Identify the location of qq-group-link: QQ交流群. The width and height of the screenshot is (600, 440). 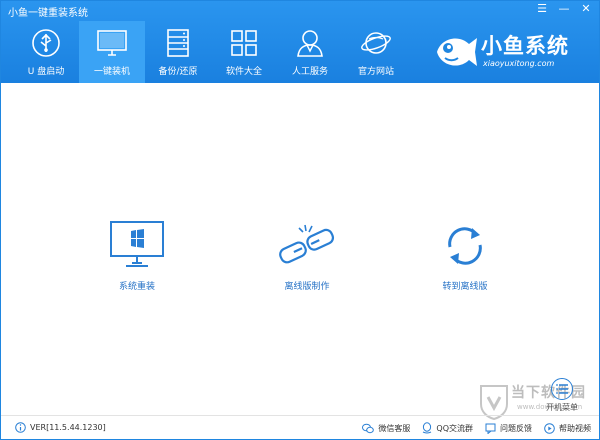
(447, 428).